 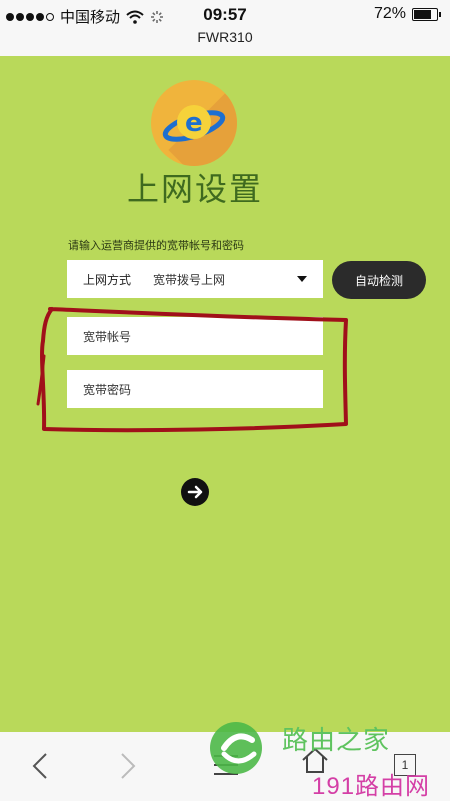 What do you see at coordinates (107, 279) in the screenshot?
I see `connection-method-label: 上网方式` at bounding box center [107, 279].